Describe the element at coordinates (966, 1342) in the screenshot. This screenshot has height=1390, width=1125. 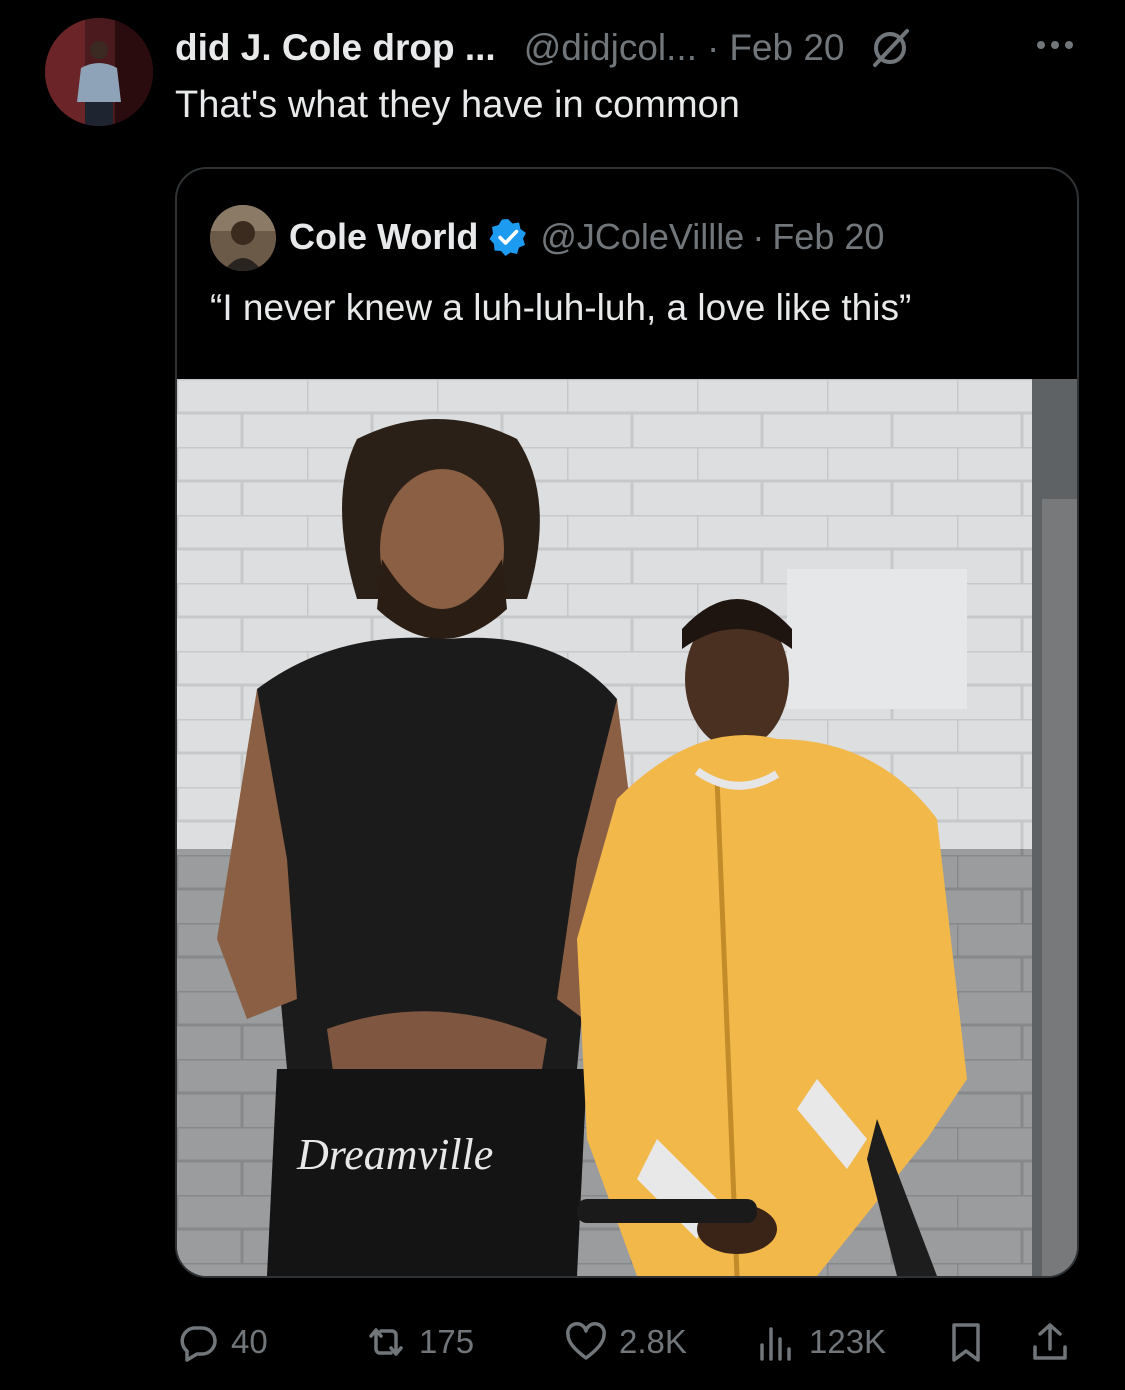
I see `bookmark-icon` at that location.